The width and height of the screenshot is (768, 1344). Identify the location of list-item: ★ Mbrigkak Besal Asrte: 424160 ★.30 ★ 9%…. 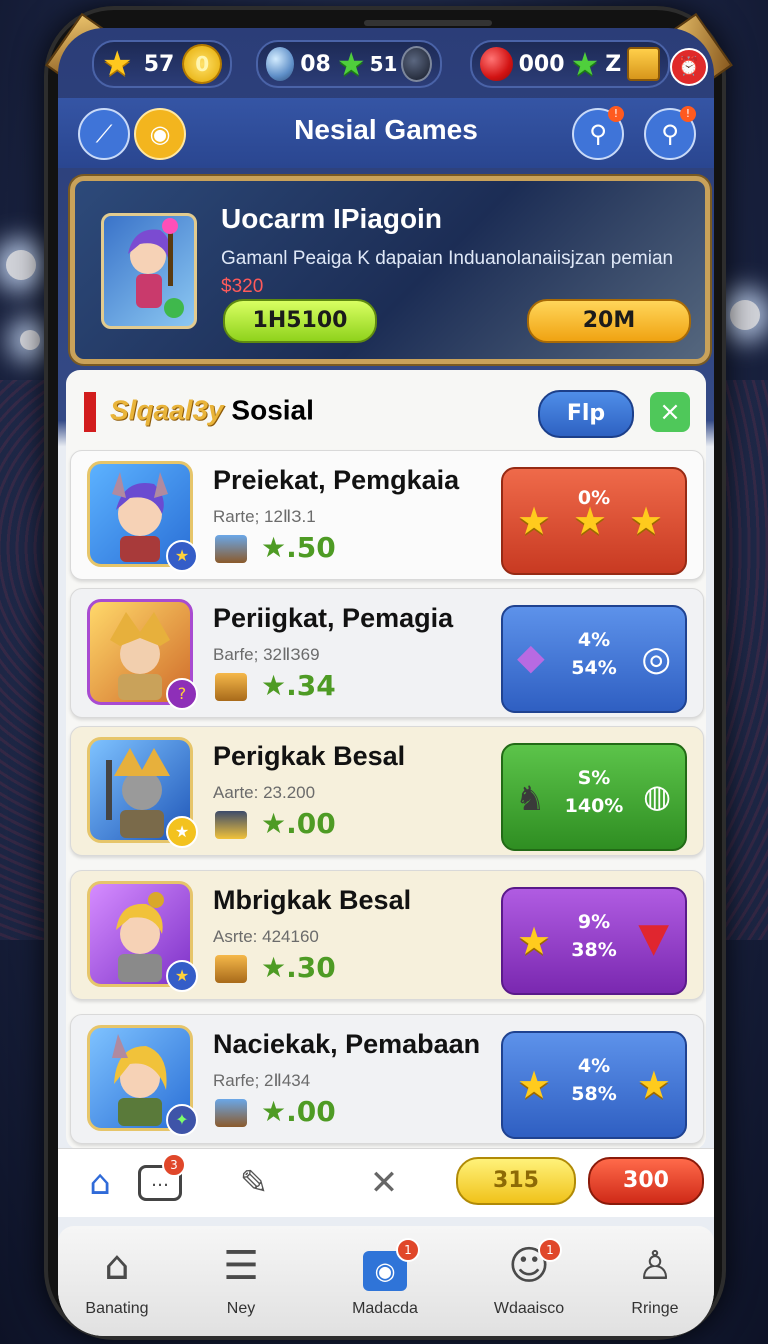
(387, 935).